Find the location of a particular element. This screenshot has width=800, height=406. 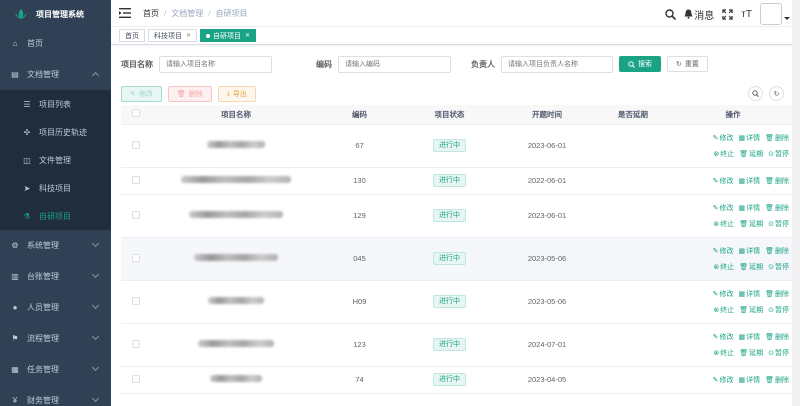

sidebar-subitem-4: ⚗ 自研项目 is located at coordinates (55, 216).